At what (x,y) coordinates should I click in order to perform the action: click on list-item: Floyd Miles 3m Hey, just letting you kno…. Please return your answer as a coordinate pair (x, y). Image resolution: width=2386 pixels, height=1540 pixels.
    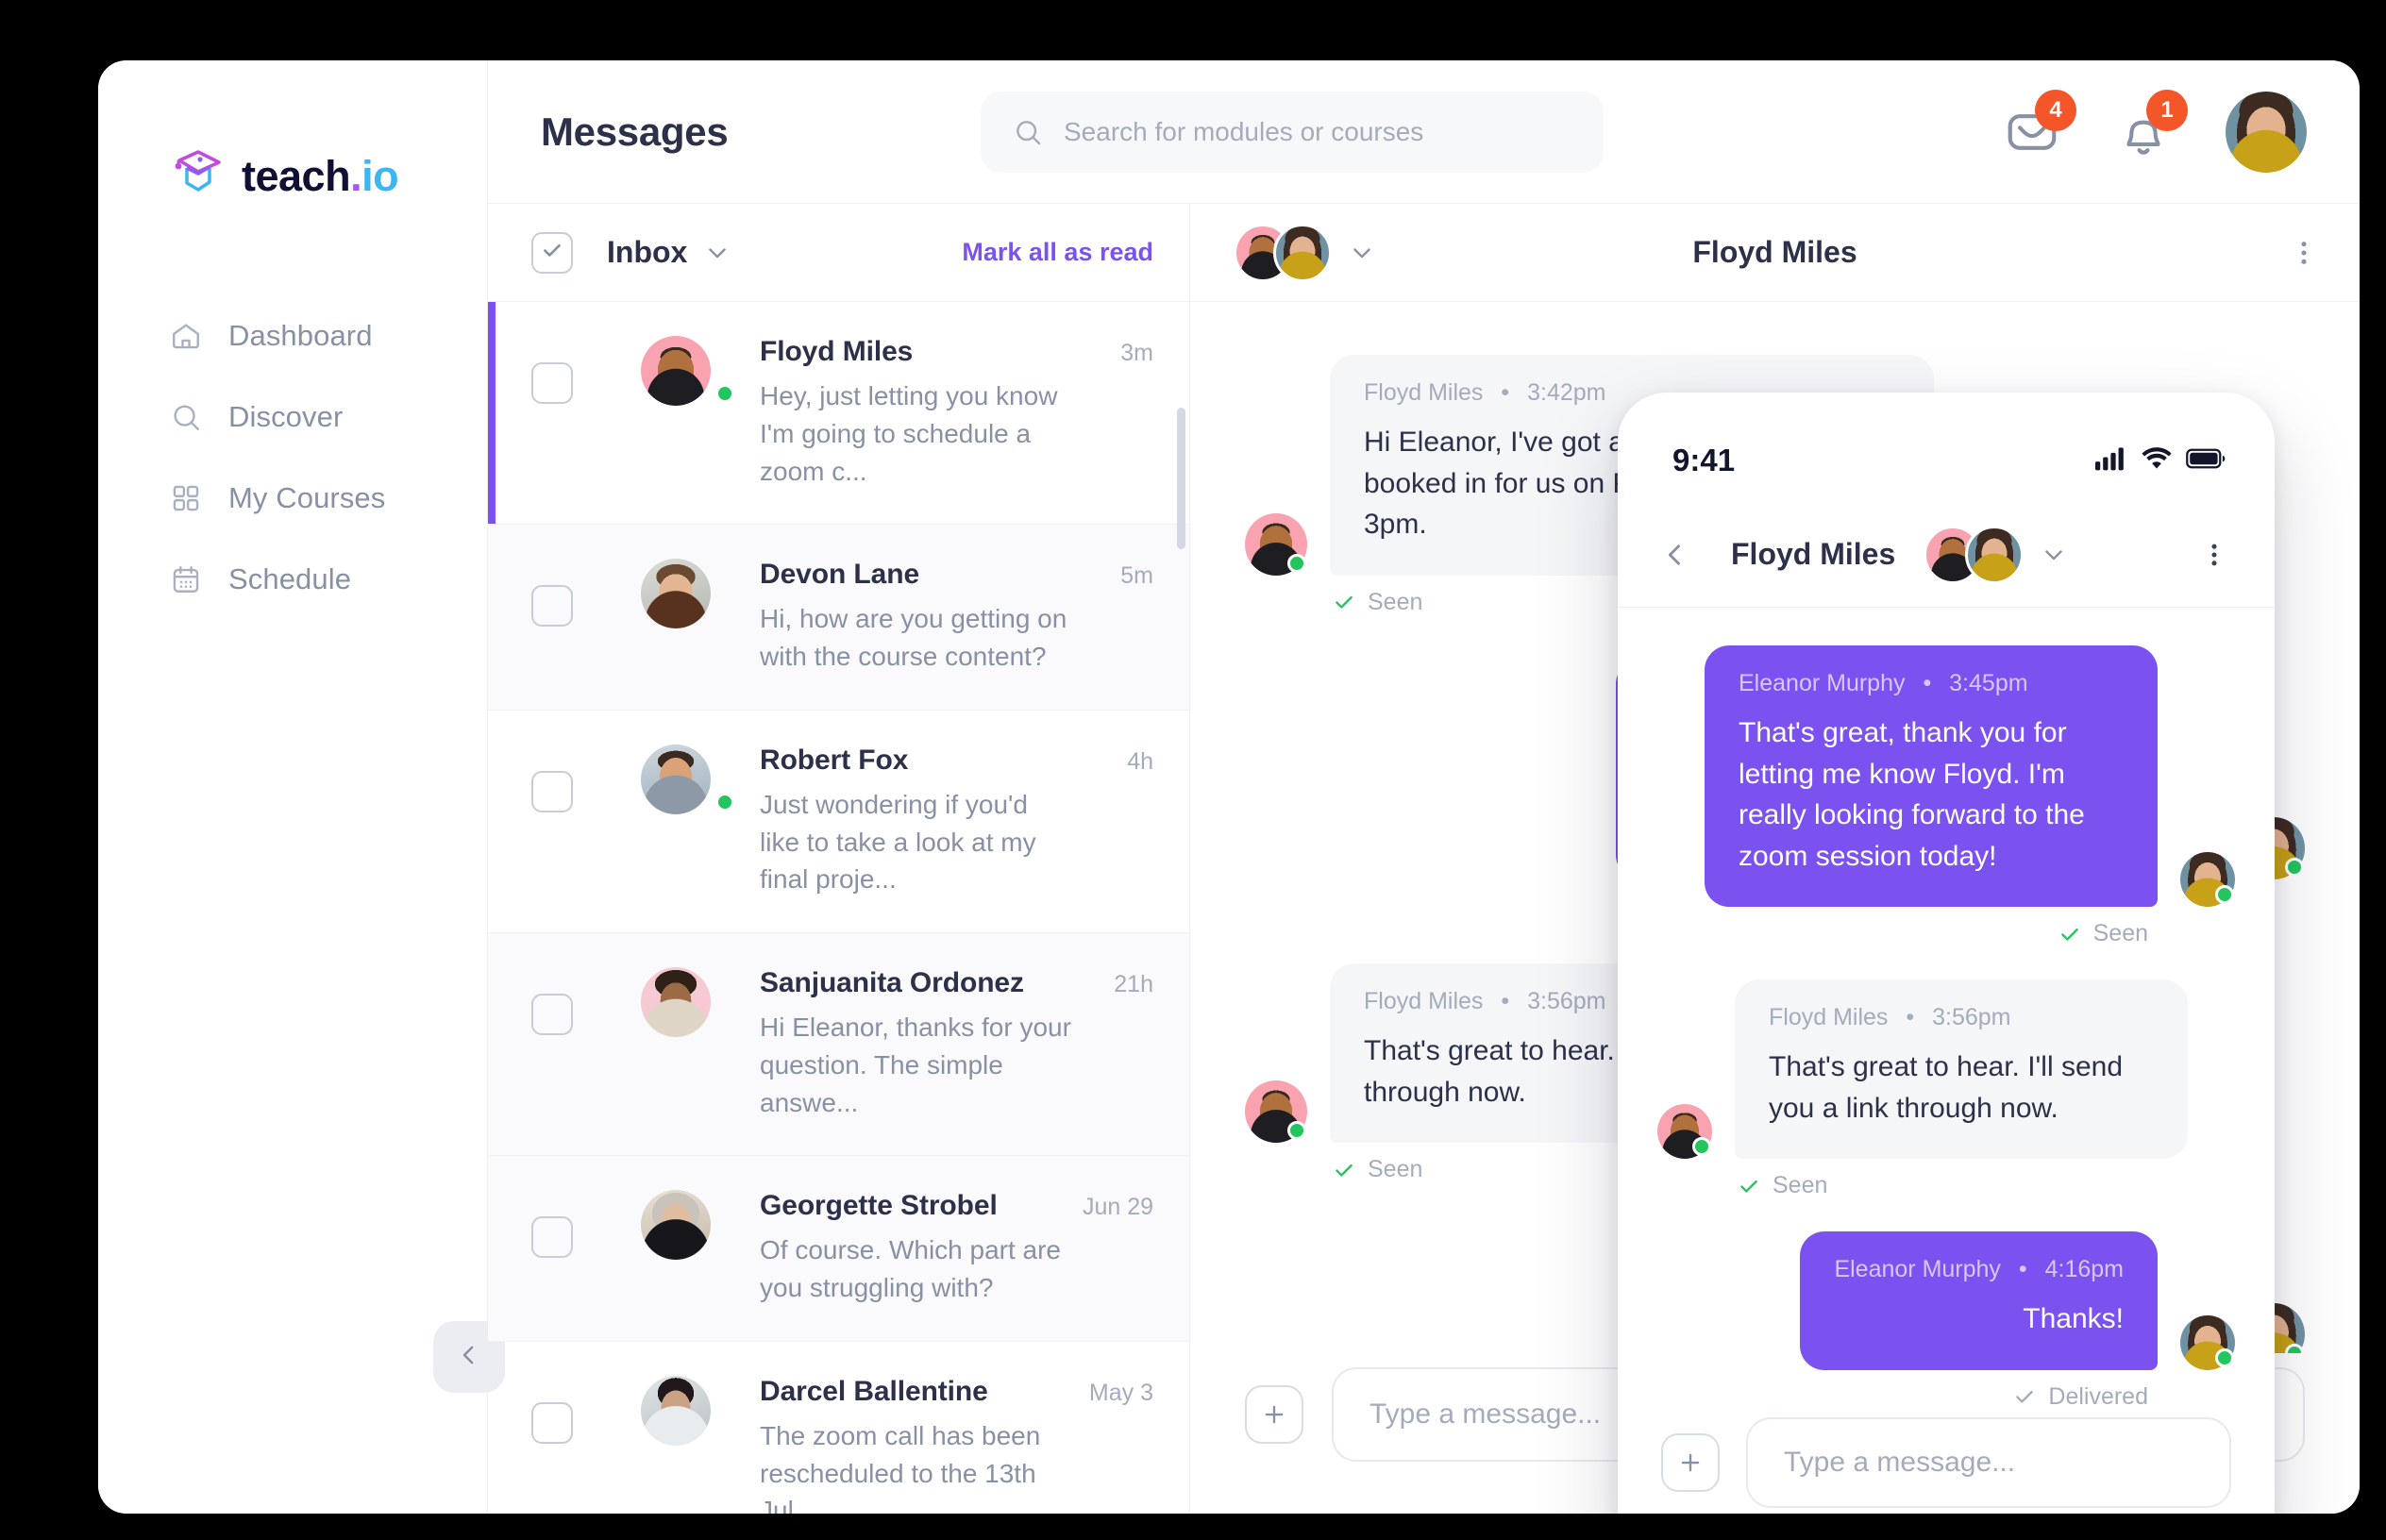
    Looking at the image, I should click on (838, 414).